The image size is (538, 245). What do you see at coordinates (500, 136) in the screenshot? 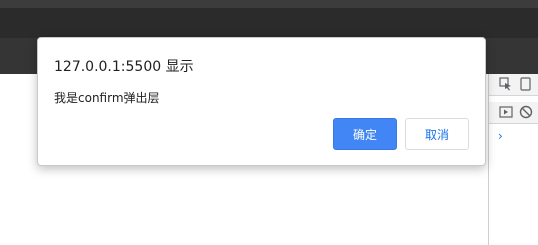
I see `expand-chevron-icon: ›` at bounding box center [500, 136].